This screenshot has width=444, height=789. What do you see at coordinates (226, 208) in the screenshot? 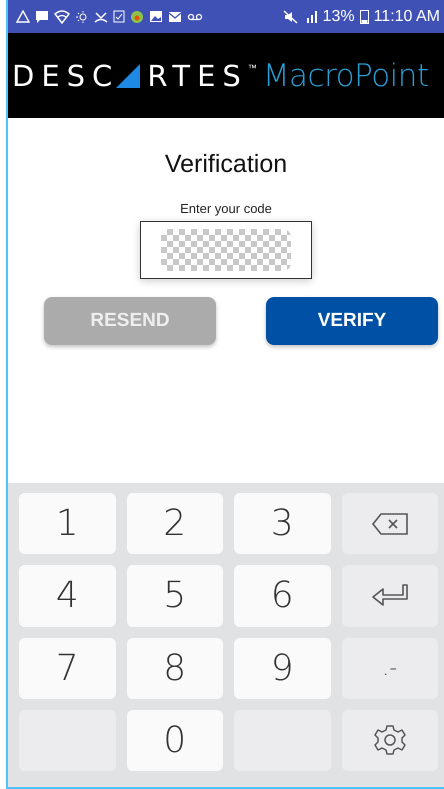
I see `field-label: Enter your code` at bounding box center [226, 208].